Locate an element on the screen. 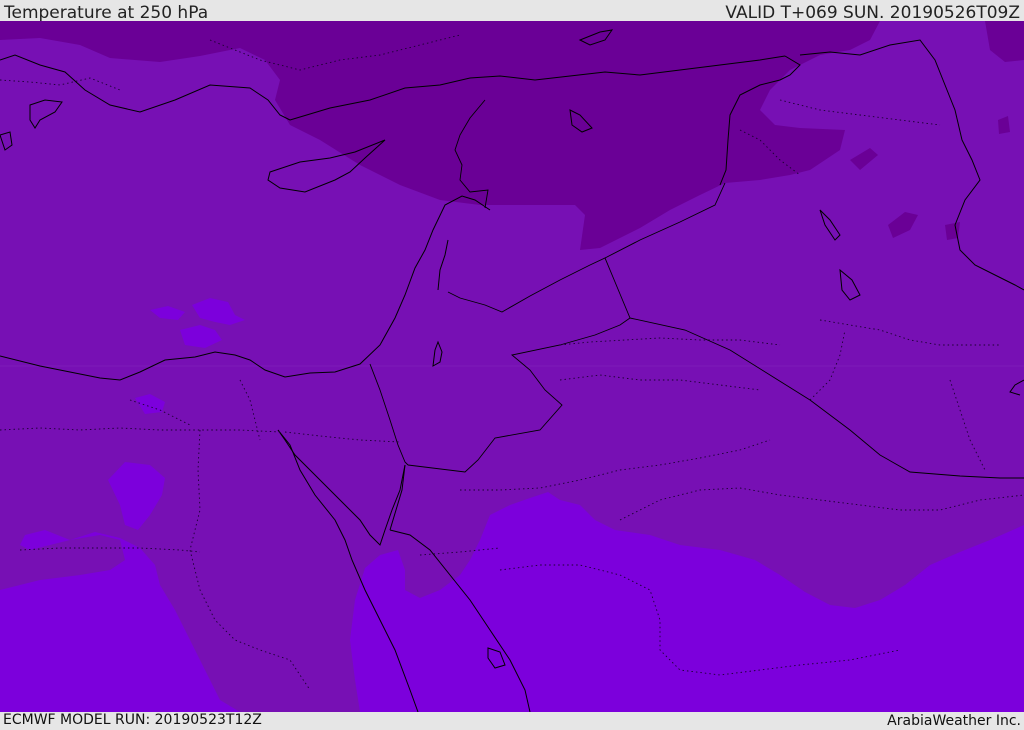 This screenshot has width=1024, height=730. valid-time-label: VALID T+069 SUN. 20190526T09Z is located at coordinates (872, 13).